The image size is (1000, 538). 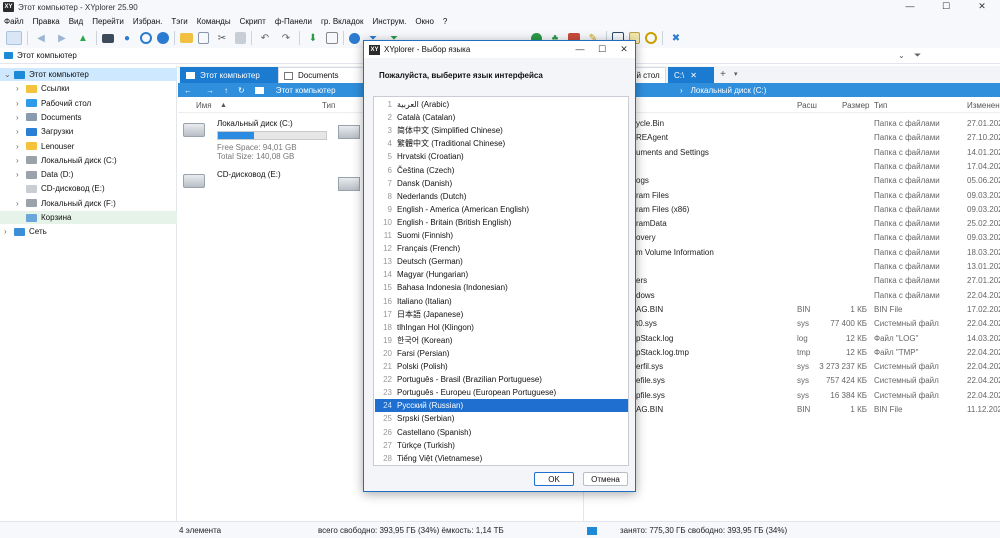 I want to click on menu-item: Правка, so click(x=46, y=21).